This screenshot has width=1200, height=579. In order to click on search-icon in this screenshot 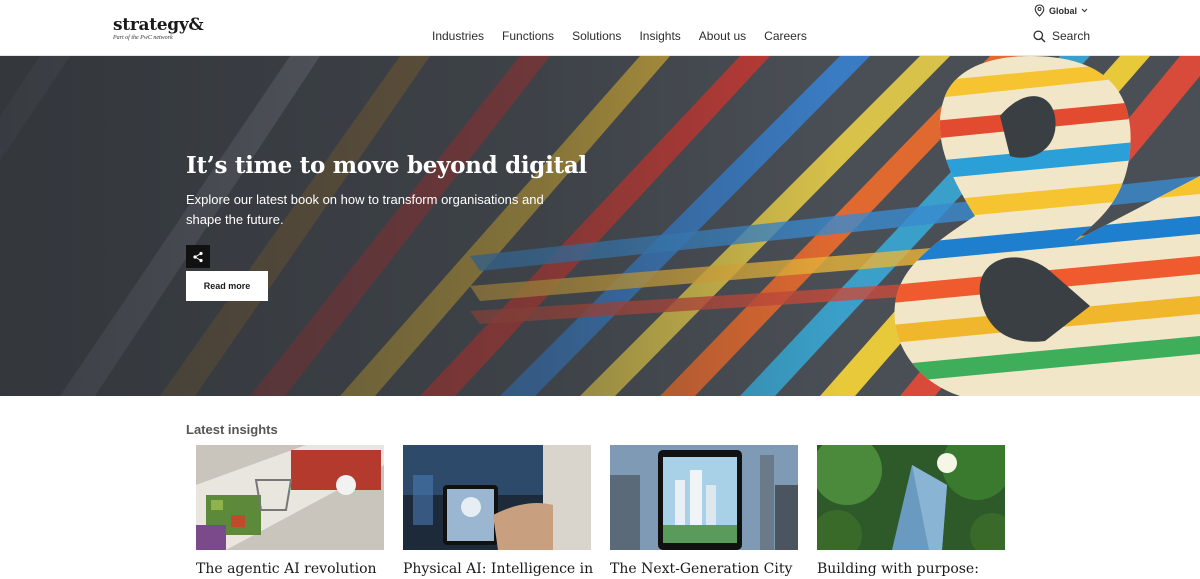, I will do `click(1039, 35)`.